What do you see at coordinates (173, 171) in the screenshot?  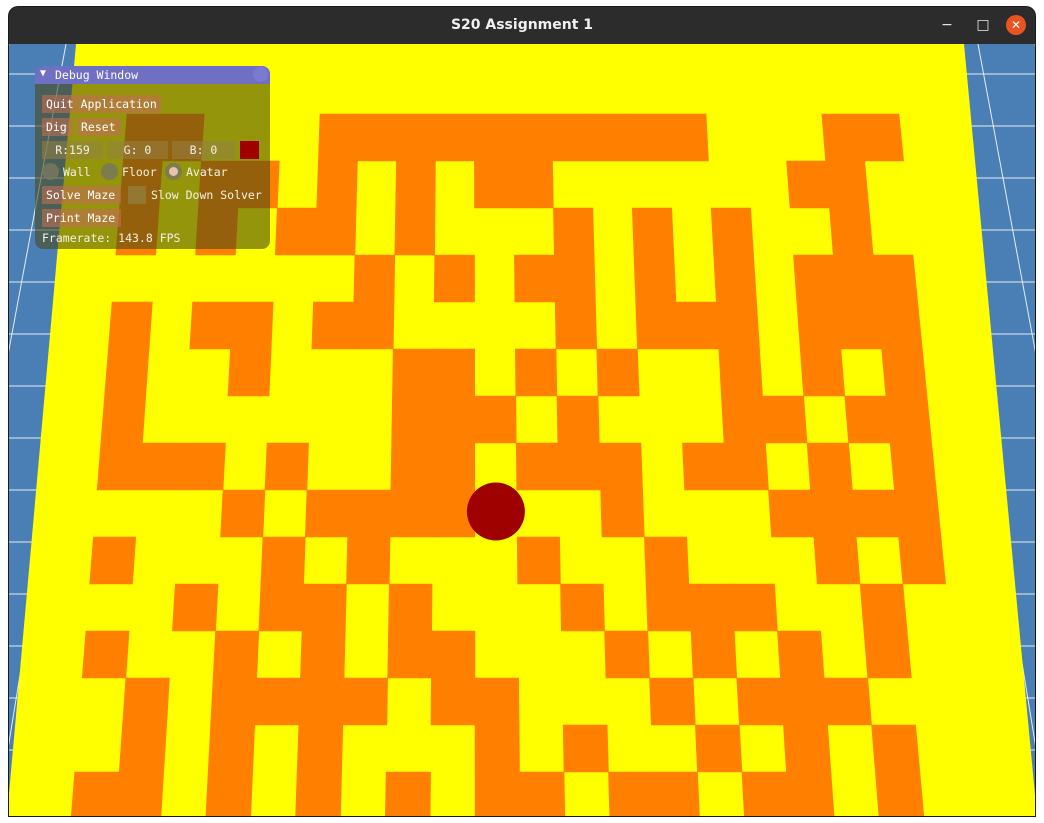 I see `avatar-radio` at bounding box center [173, 171].